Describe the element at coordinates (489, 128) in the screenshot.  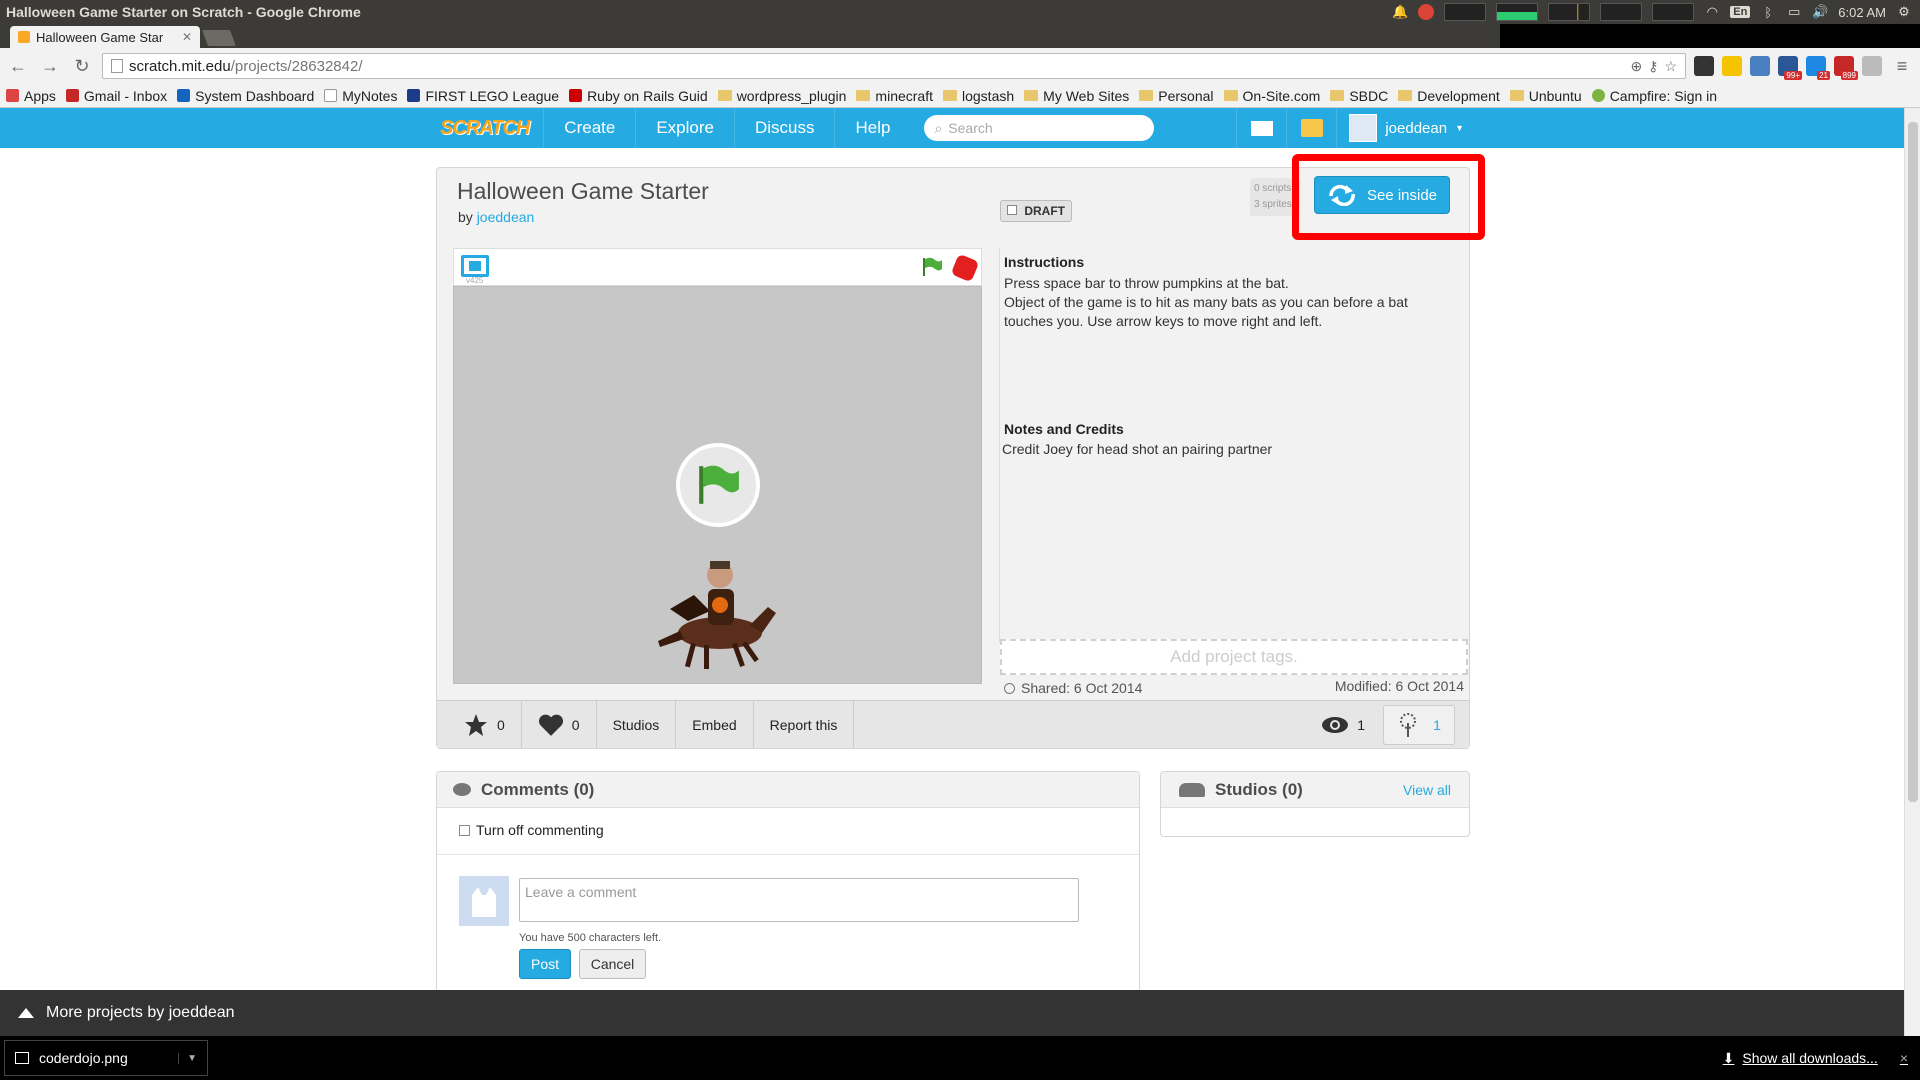
I see `scratch-logo: SCRATCH` at that location.